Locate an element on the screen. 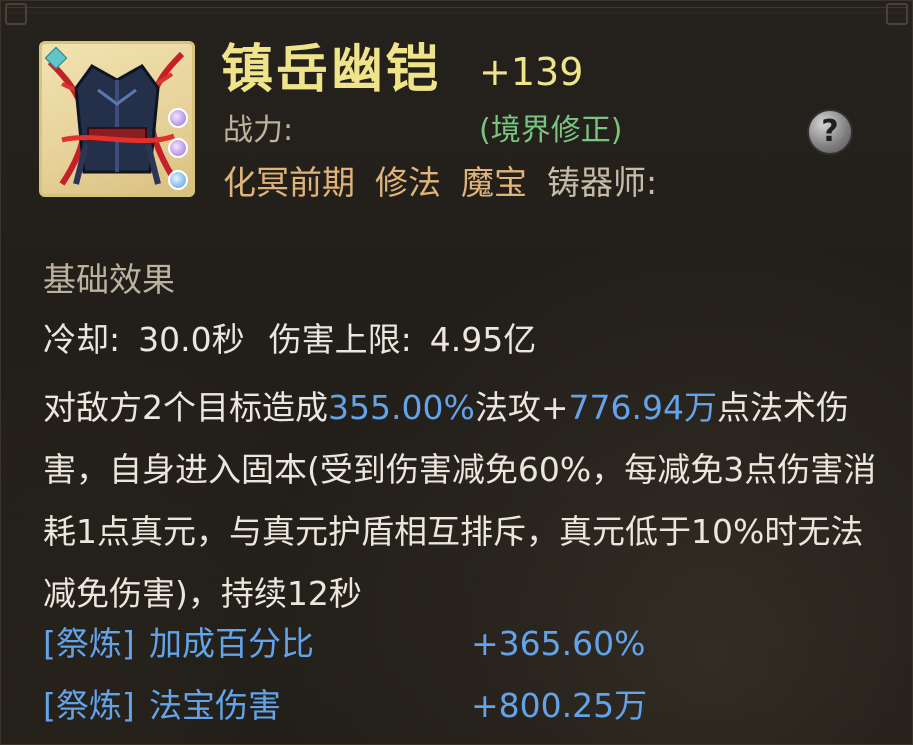 The image size is (913, 745). realm-tag: 化冥前期 is located at coordinates (289, 182).